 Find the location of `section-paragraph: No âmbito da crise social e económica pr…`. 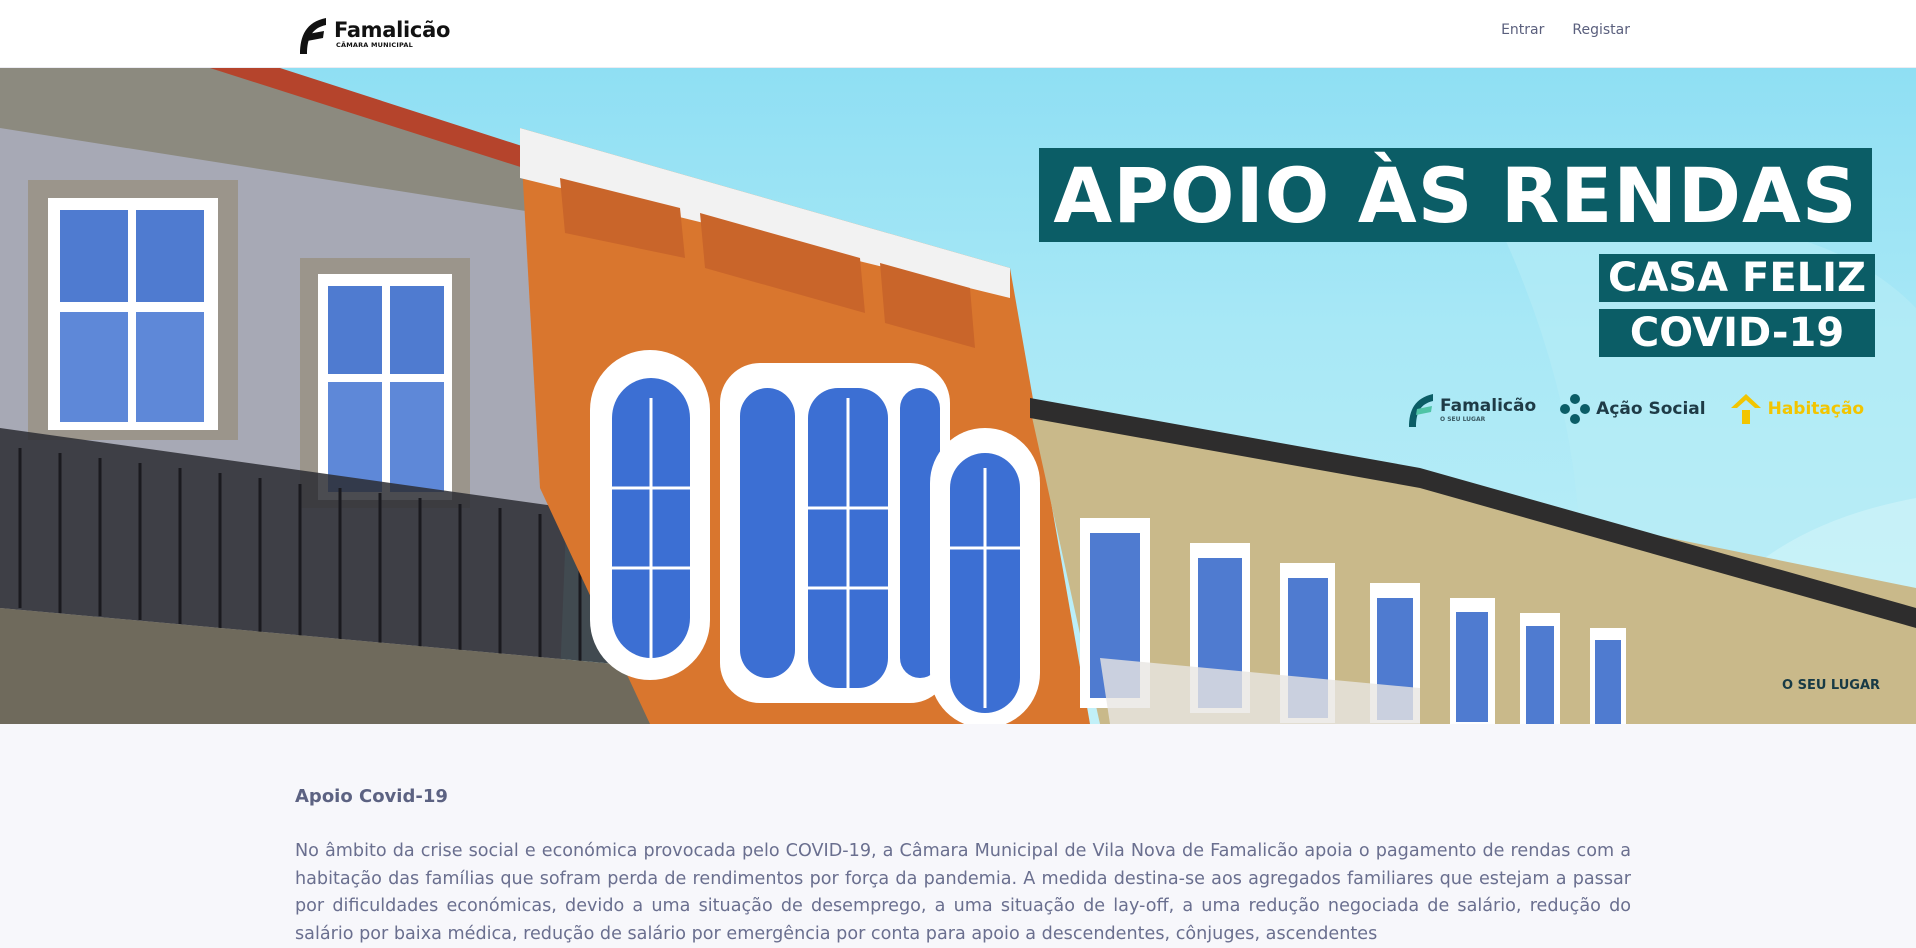

section-paragraph: No âmbito da crise social e económica pr… is located at coordinates (963, 892).